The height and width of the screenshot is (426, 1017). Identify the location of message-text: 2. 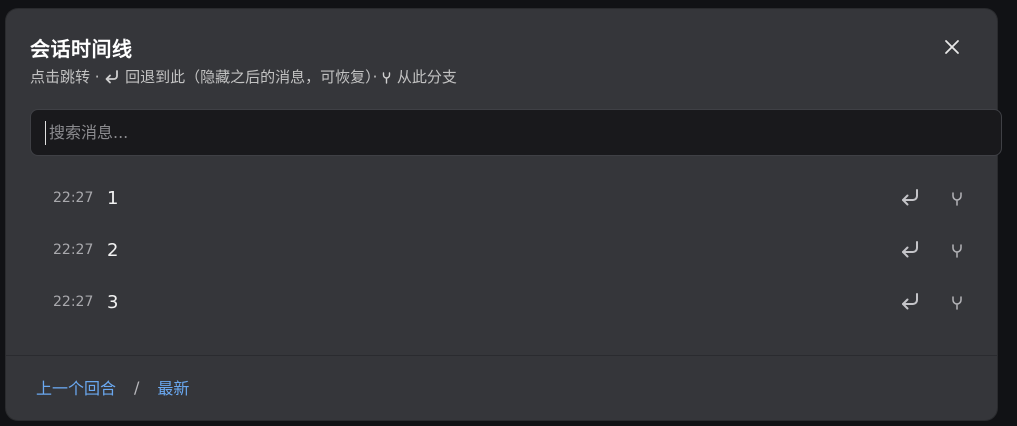
(113, 250).